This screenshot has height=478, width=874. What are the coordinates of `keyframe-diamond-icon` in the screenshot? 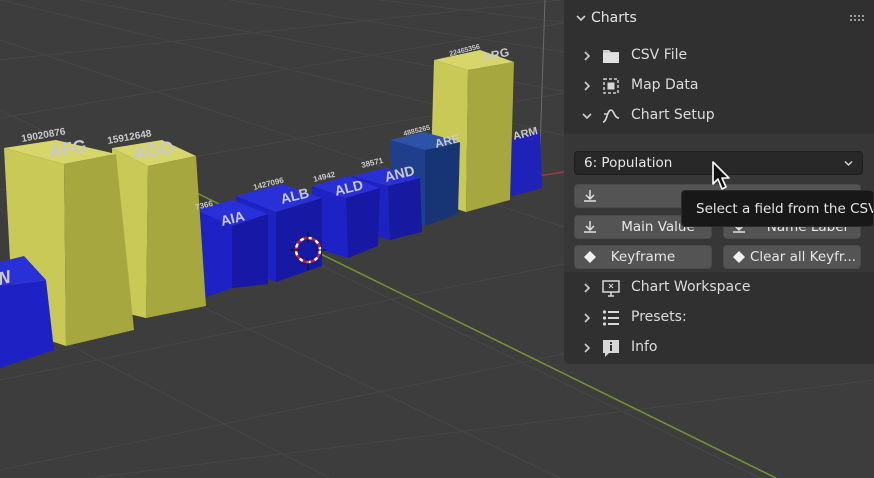 It's located at (739, 257).